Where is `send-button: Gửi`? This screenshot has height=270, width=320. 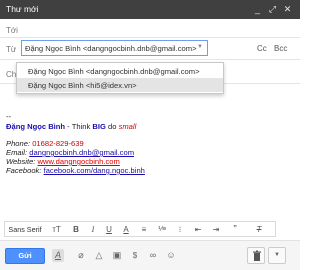 send-button: Gửi is located at coordinates (25, 256).